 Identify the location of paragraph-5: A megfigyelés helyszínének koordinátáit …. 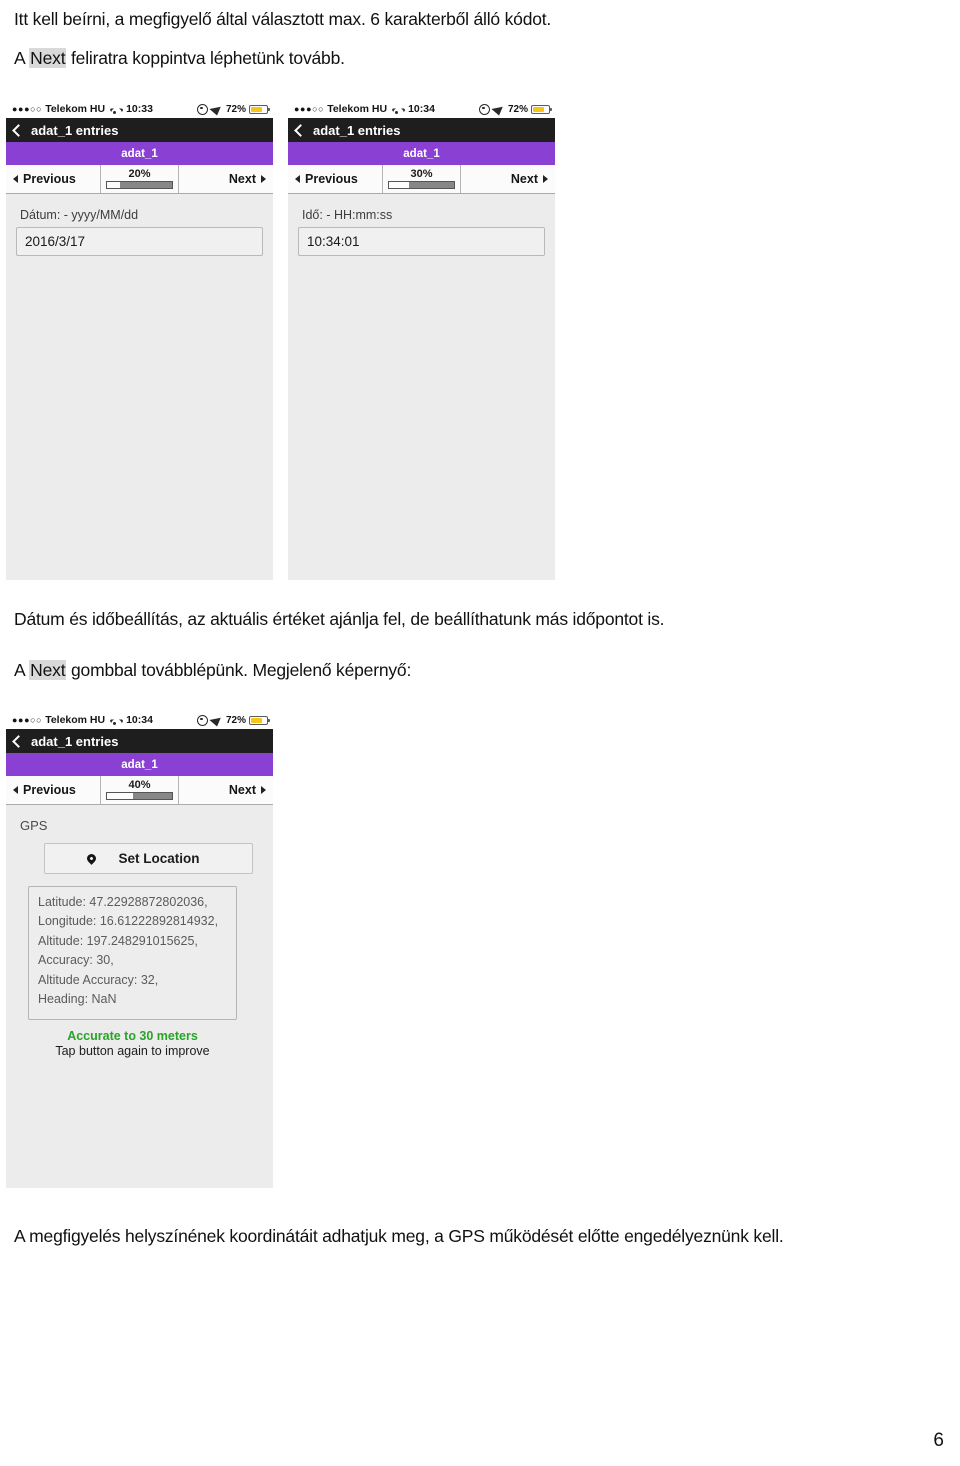
(399, 1237).